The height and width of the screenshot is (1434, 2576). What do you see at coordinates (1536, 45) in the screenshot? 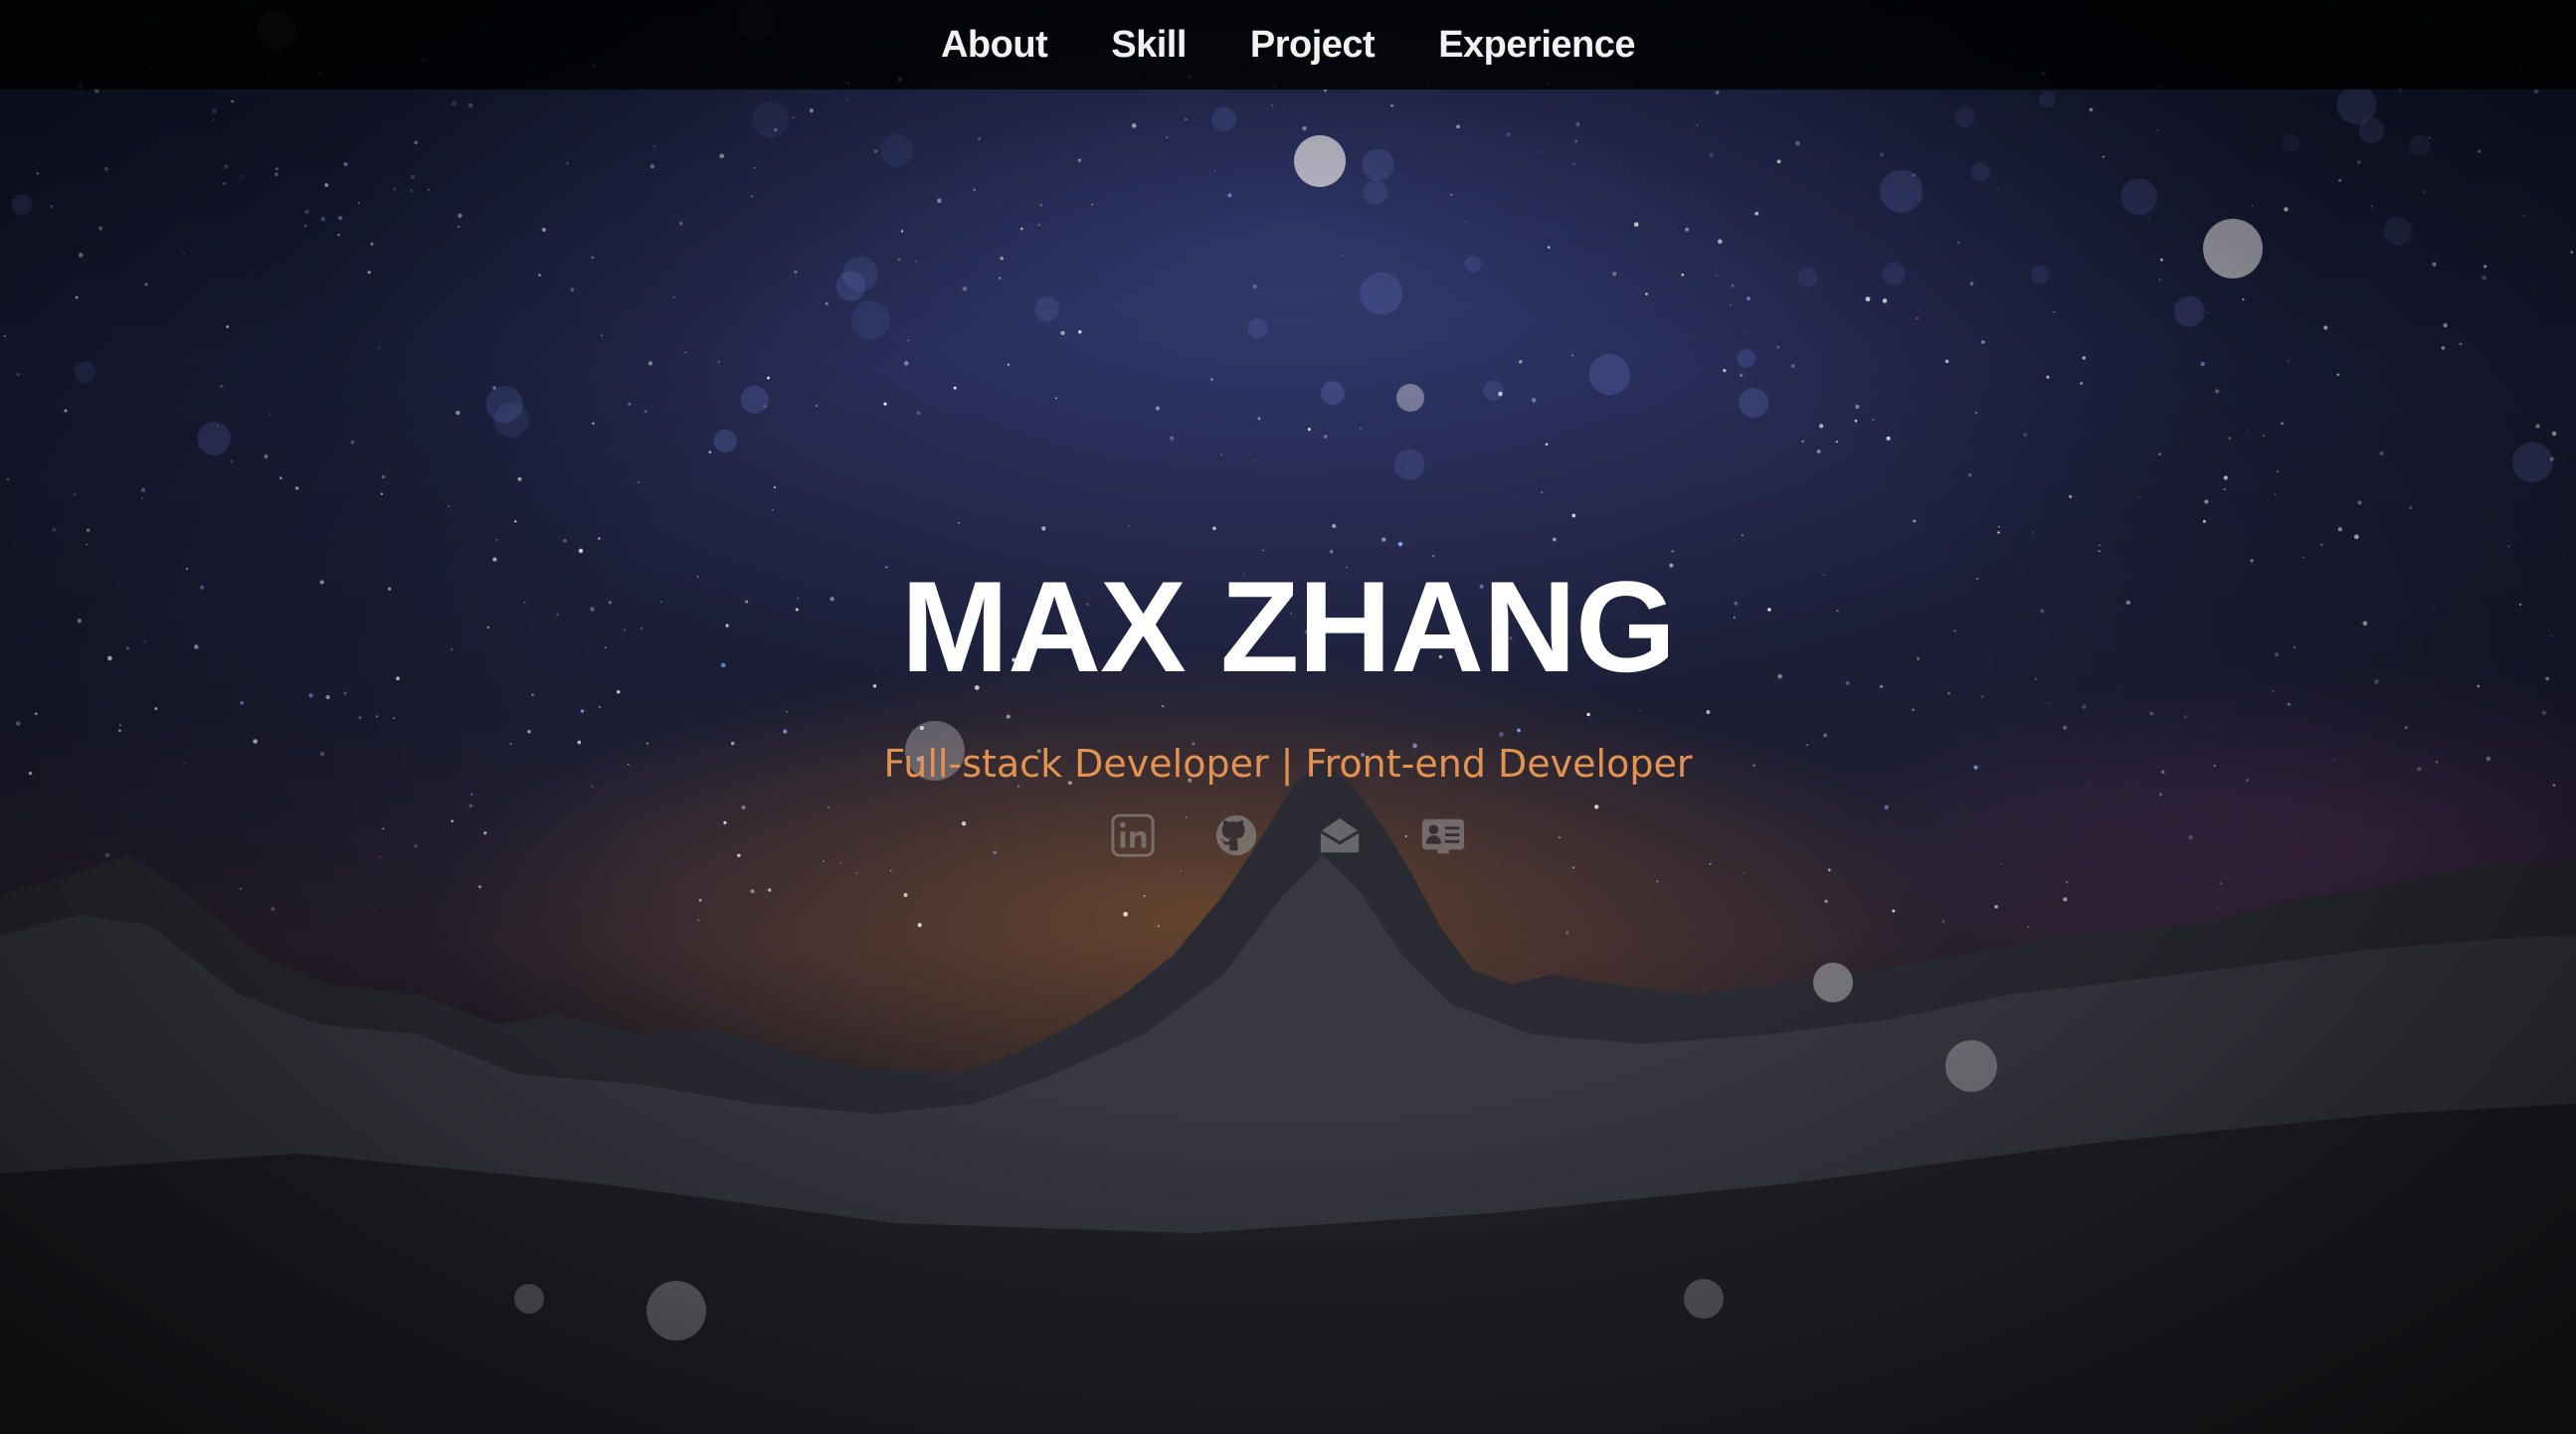
I see `nav-item-experience: Experience` at bounding box center [1536, 45].